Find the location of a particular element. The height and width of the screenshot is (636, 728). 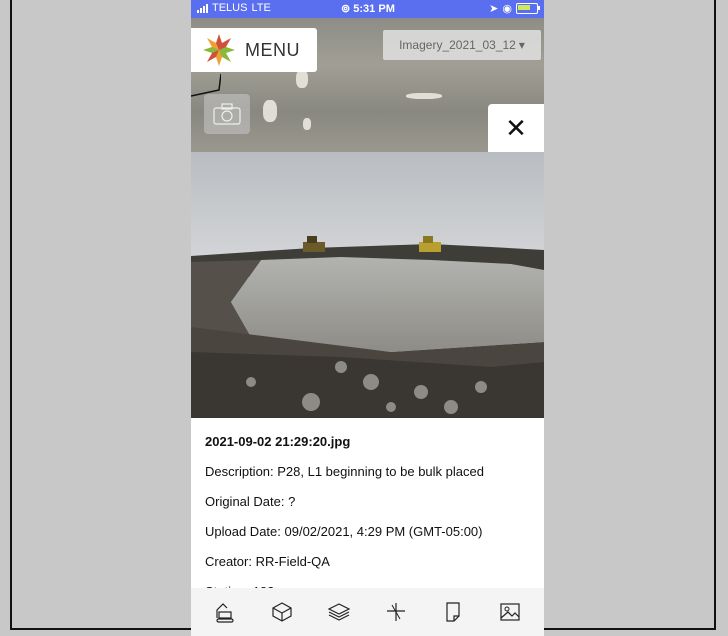

image-icon is located at coordinates (509, 612).